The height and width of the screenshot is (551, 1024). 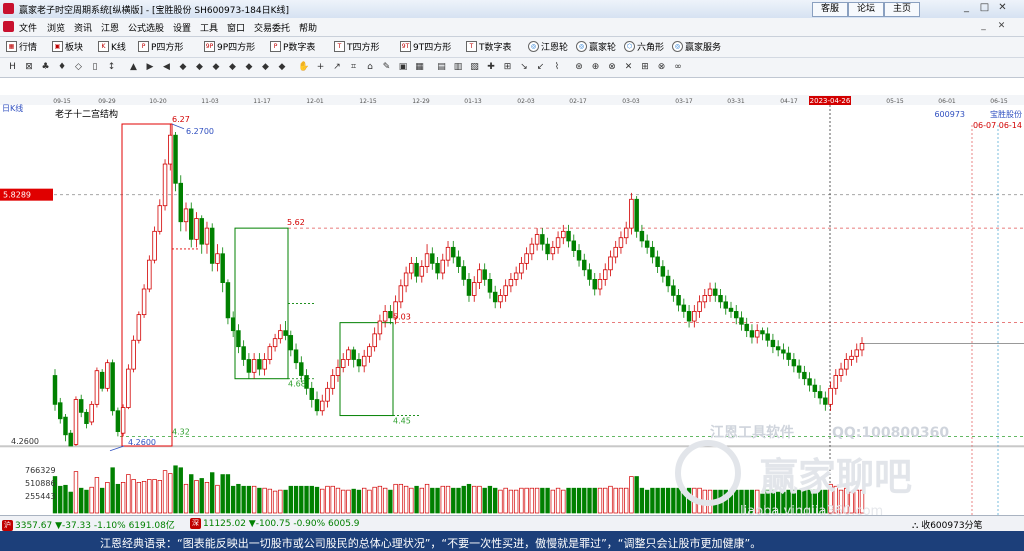 What do you see at coordinates (304, 67) in the screenshot?
I see `drawing-tool-18-icon: ✋` at bounding box center [304, 67].